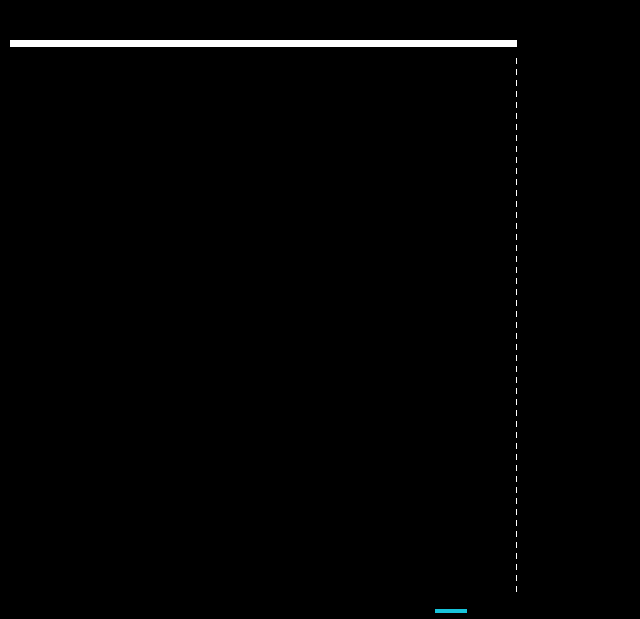 Image resolution: width=640 pixels, height=619 pixels. Describe the element at coordinates (451, 611) in the screenshot. I see `scale-legend-bar-icon` at that location.